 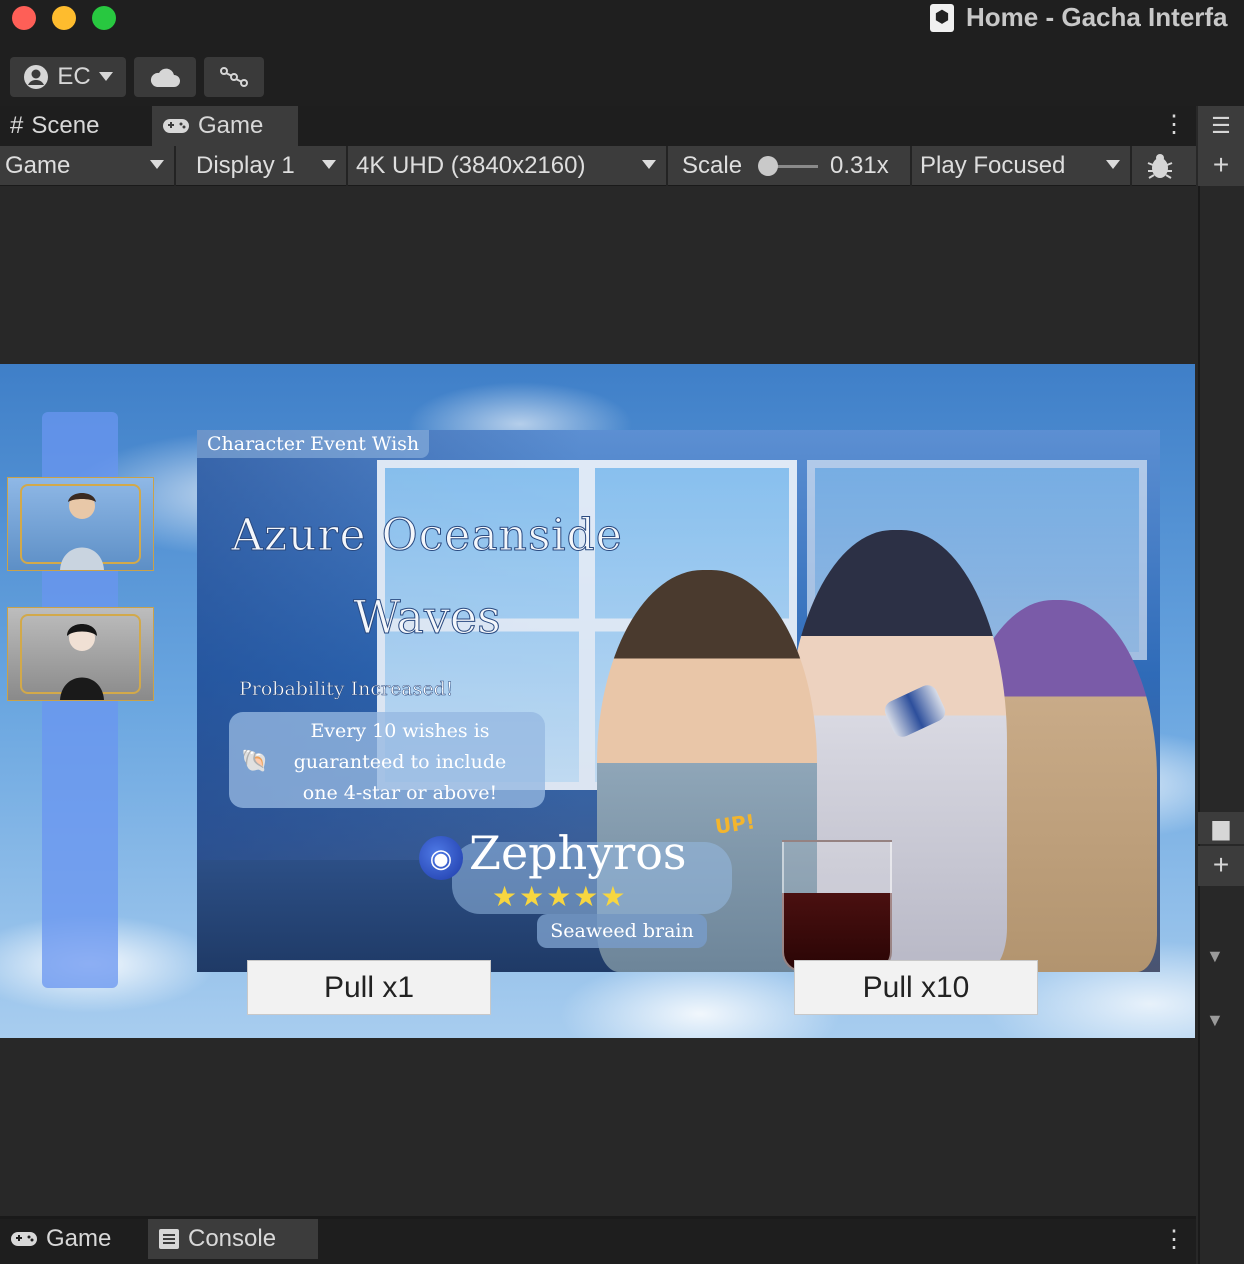 What do you see at coordinates (17, 125) in the screenshot?
I see `grid-icon: #` at bounding box center [17, 125].